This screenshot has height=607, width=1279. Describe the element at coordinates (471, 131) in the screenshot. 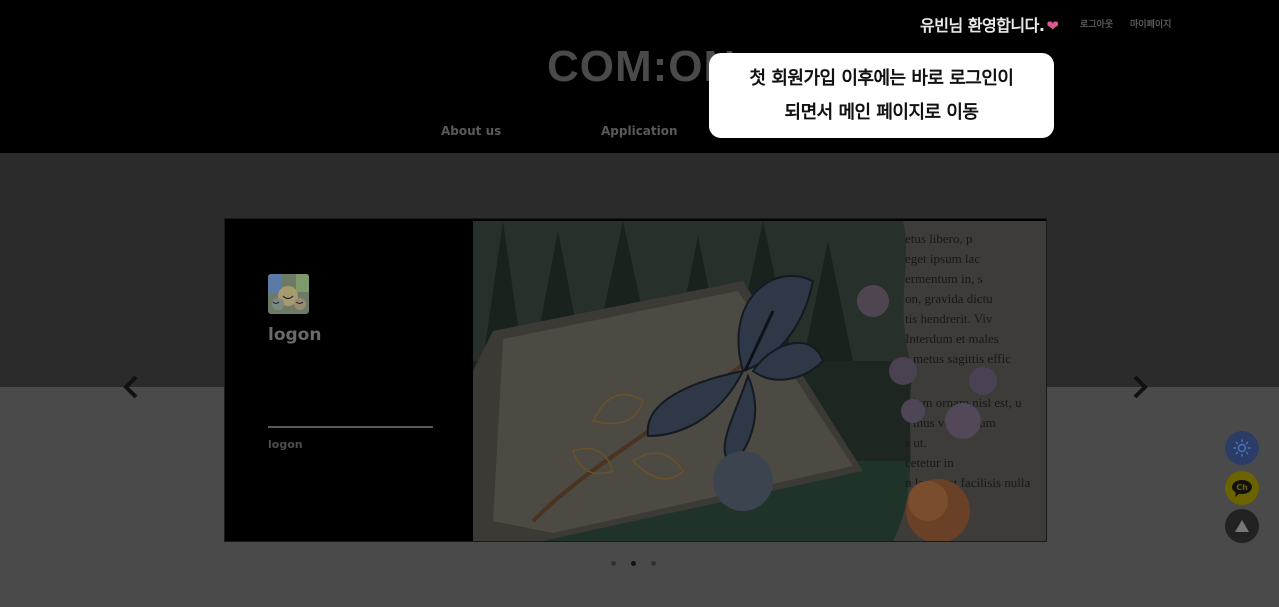

I see `nav-item-about-us: About us` at that location.